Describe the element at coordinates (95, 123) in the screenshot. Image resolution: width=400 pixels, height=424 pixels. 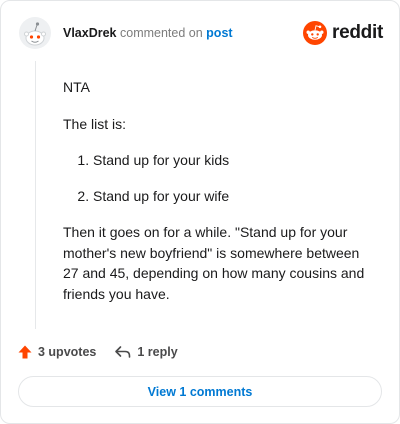
I see `comment-paragraph: The list is:` at that location.